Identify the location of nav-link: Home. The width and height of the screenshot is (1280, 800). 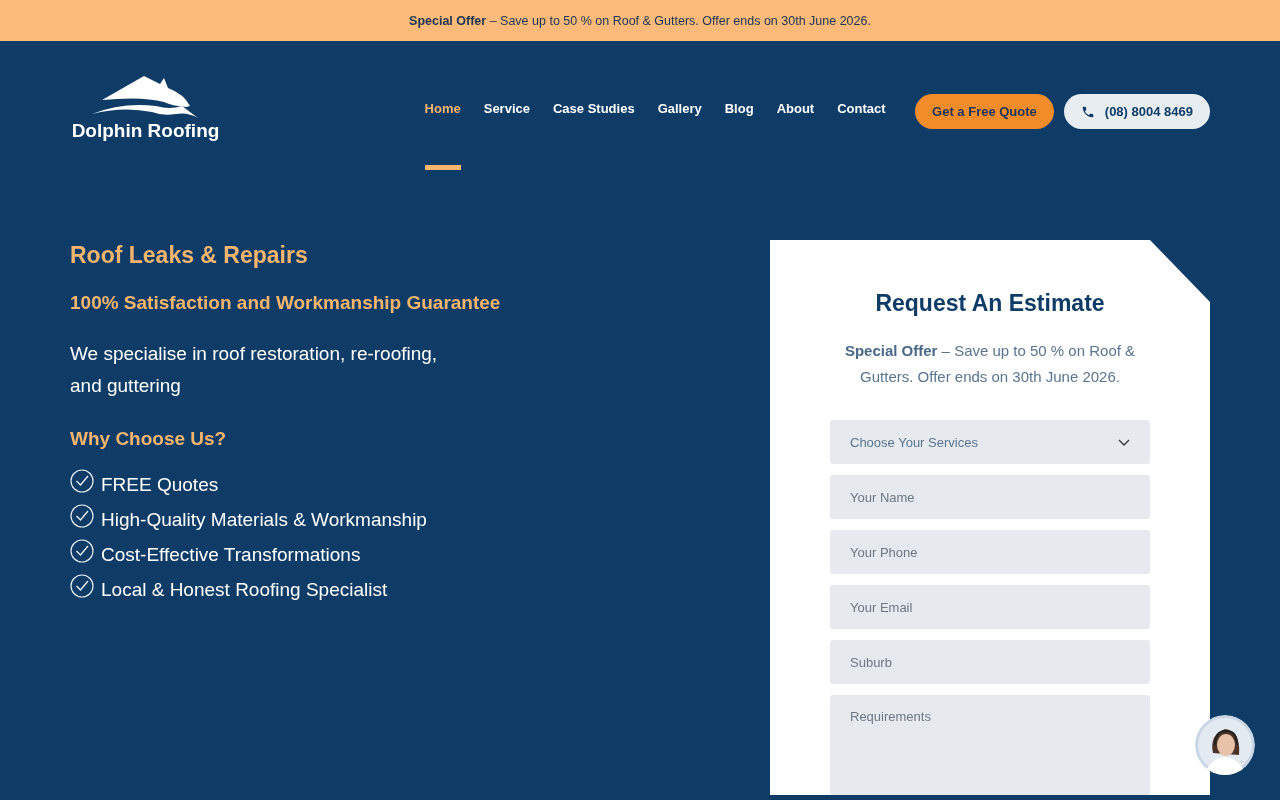
(443, 109).